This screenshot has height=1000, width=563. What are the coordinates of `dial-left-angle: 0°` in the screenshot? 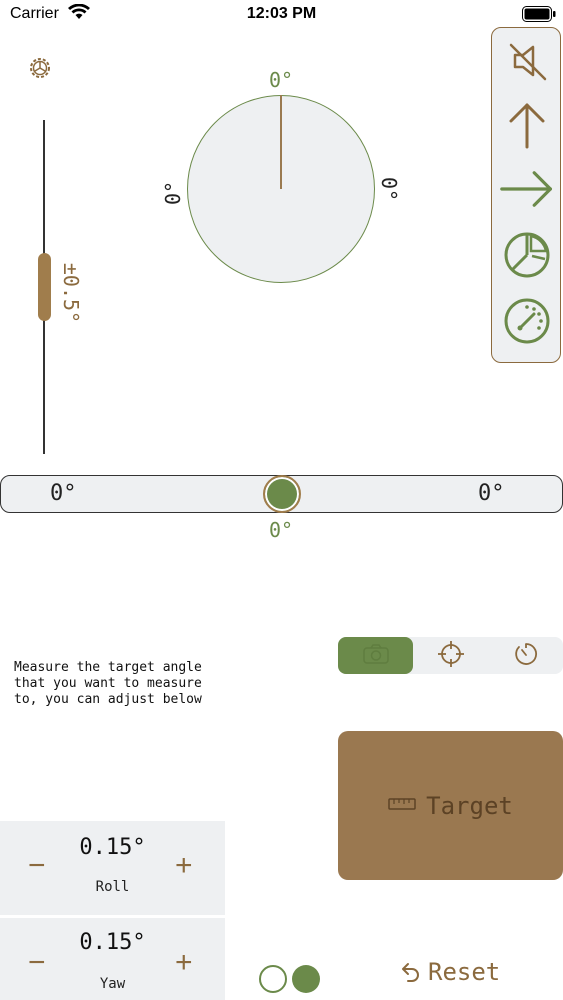 It's located at (173, 193).